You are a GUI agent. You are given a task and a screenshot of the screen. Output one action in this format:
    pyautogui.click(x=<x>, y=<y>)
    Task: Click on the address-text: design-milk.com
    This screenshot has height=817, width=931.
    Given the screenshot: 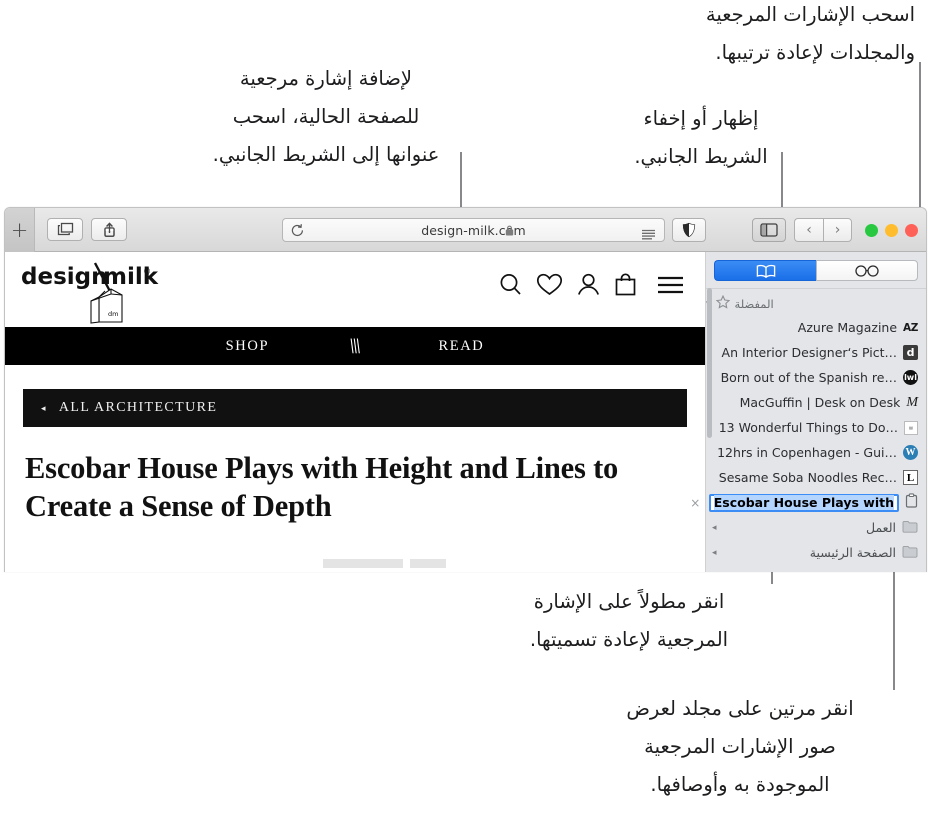 What is the action you would take?
    pyautogui.click(x=473, y=230)
    